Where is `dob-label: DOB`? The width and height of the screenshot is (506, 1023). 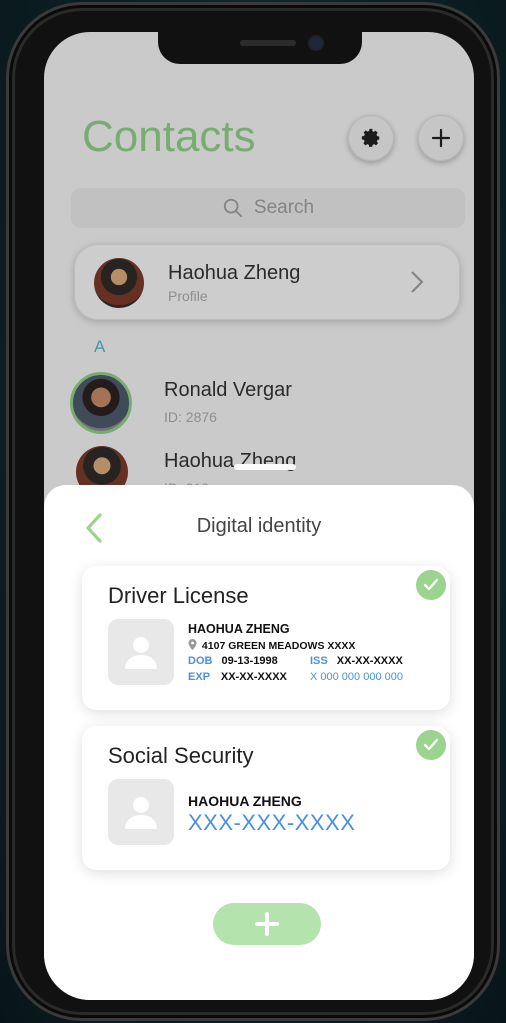
dob-label: DOB is located at coordinates (200, 661).